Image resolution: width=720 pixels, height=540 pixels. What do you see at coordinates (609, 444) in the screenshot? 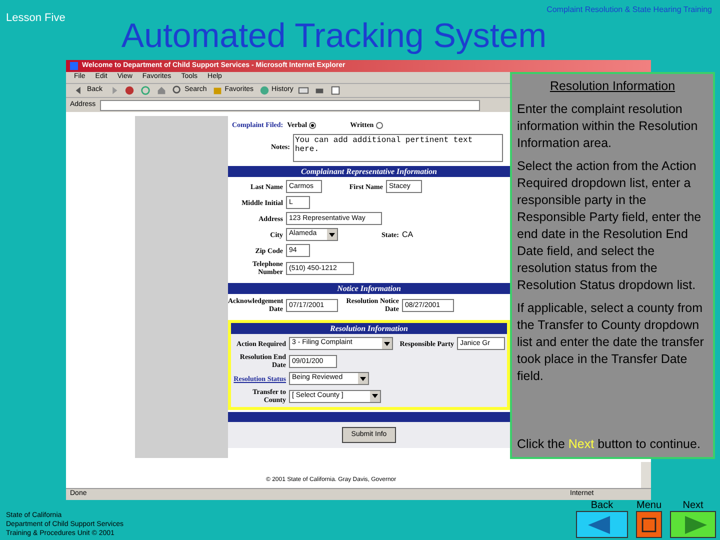
I see `instruction-text: Click the Next button to continue.` at bounding box center [609, 444].